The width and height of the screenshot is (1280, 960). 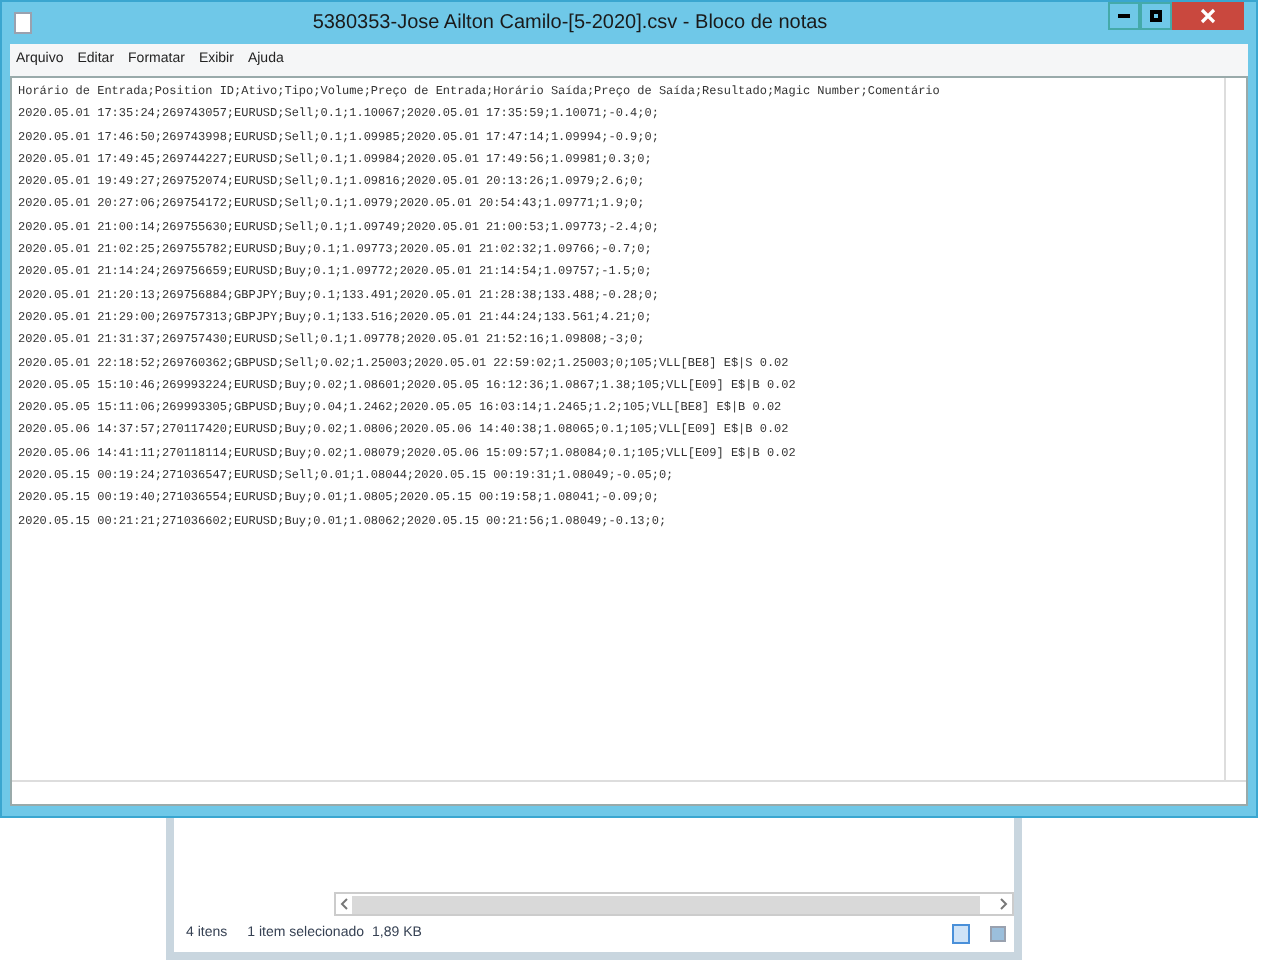 What do you see at coordinates (666, 904) in the screenshot?
I see `scrollbar-thumb` at bounding box center [666, 904].